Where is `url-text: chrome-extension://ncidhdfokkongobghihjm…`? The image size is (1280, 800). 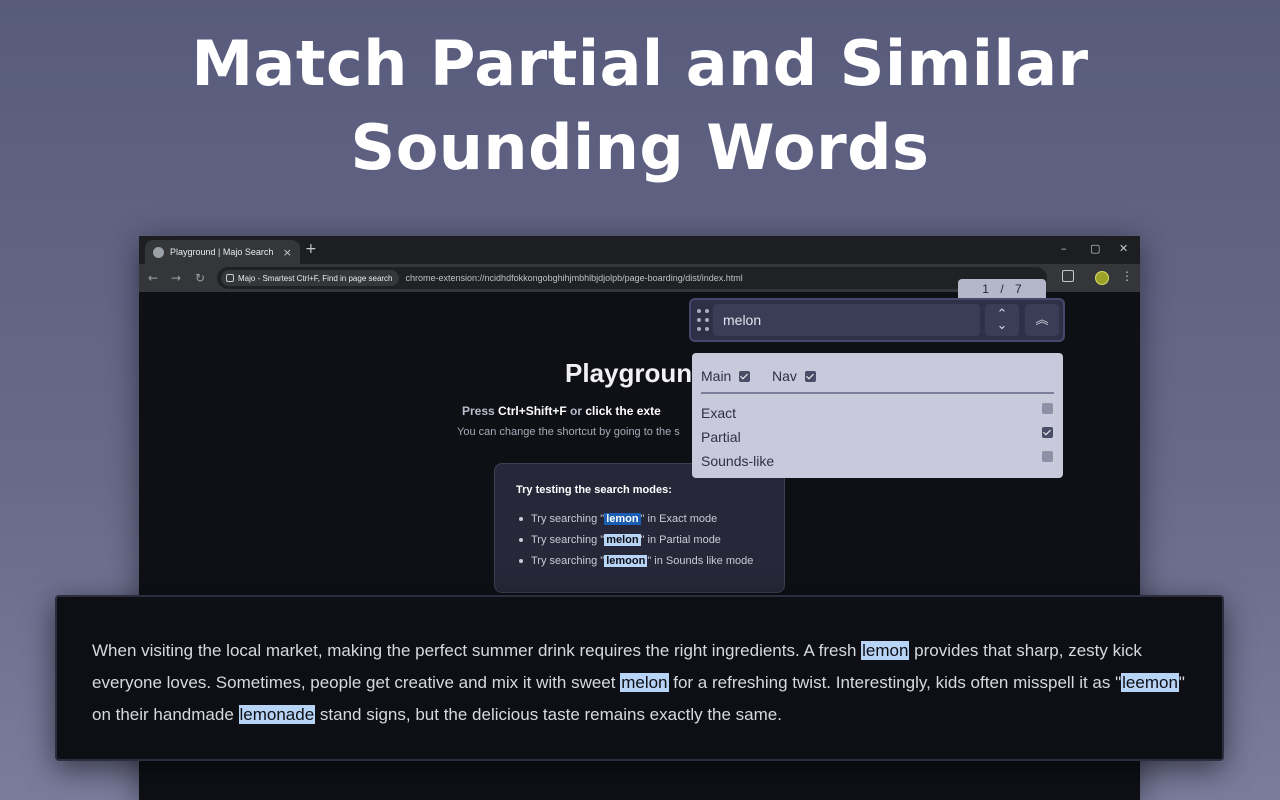 url-text: chrome-extension://ncidhdfokkongobghihjm… is located at coordinates (574, 278).